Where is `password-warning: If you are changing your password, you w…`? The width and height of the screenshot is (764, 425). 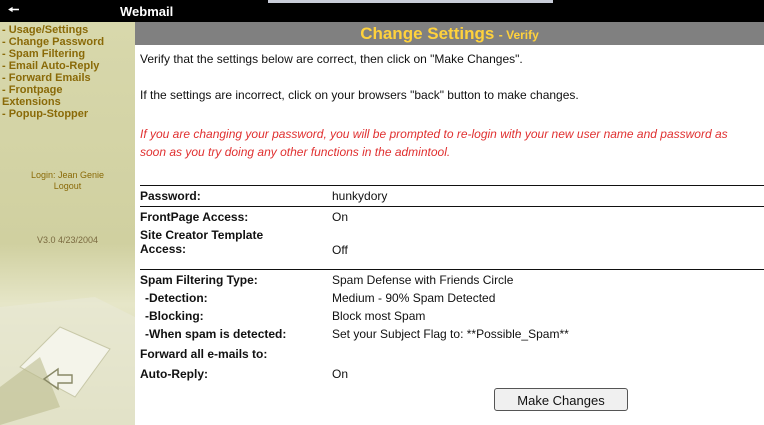 password-warning: If you are changing your password, you w… is located at coordinates (434, 143).